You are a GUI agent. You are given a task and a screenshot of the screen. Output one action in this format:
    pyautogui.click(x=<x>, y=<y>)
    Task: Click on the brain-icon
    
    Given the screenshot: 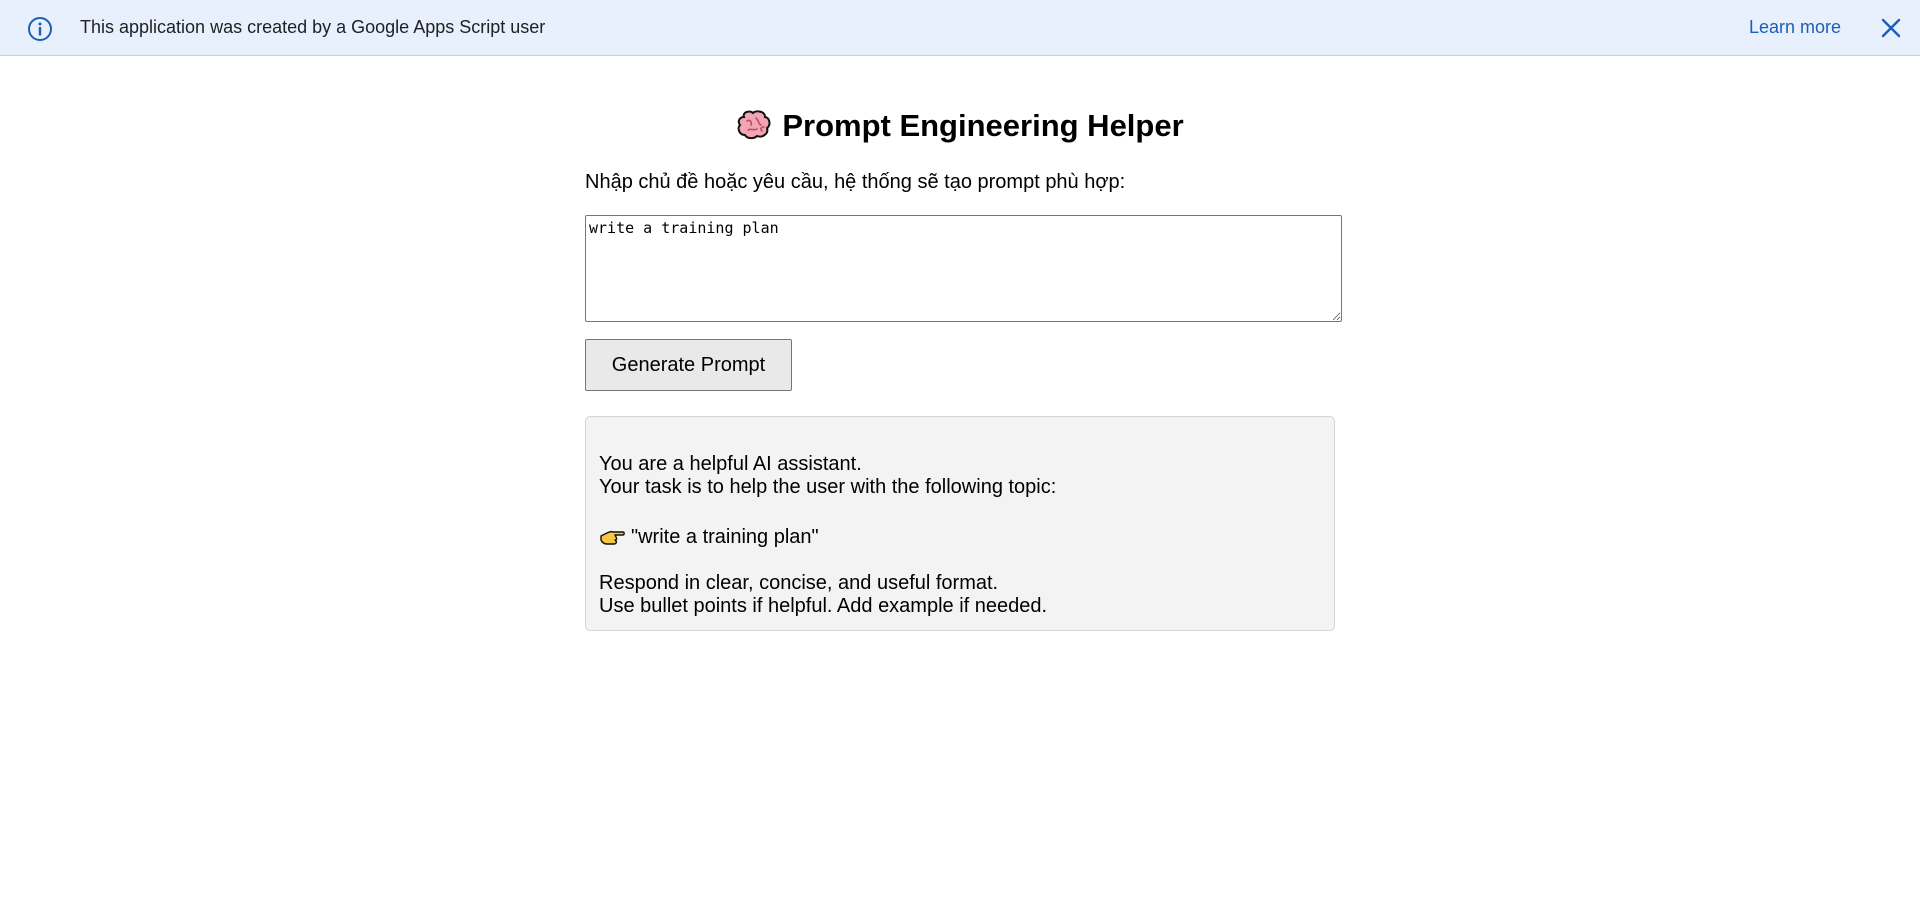 What is the action you would take?
    pyautogui.click(x=754, y=125)
    